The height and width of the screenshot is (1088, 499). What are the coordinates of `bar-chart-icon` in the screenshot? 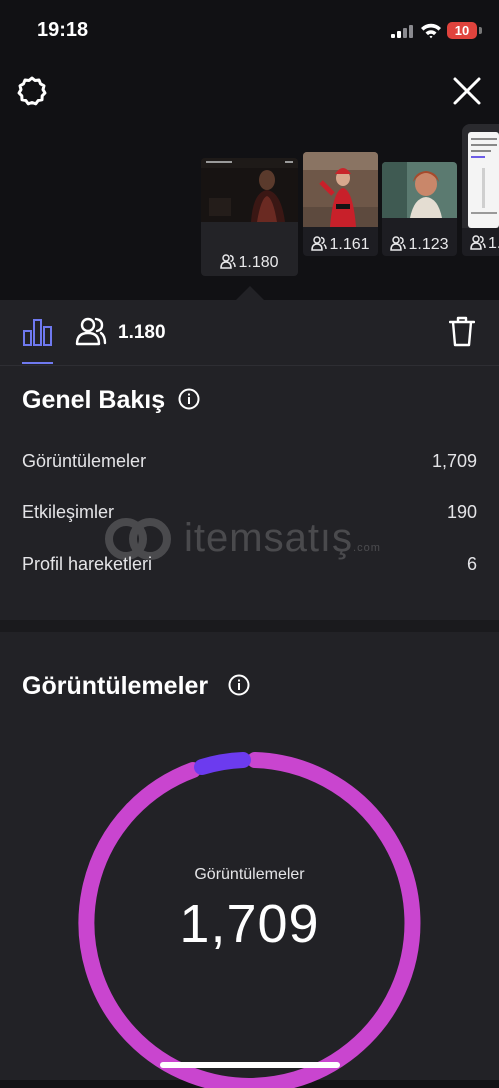 It's located at (37, 332).